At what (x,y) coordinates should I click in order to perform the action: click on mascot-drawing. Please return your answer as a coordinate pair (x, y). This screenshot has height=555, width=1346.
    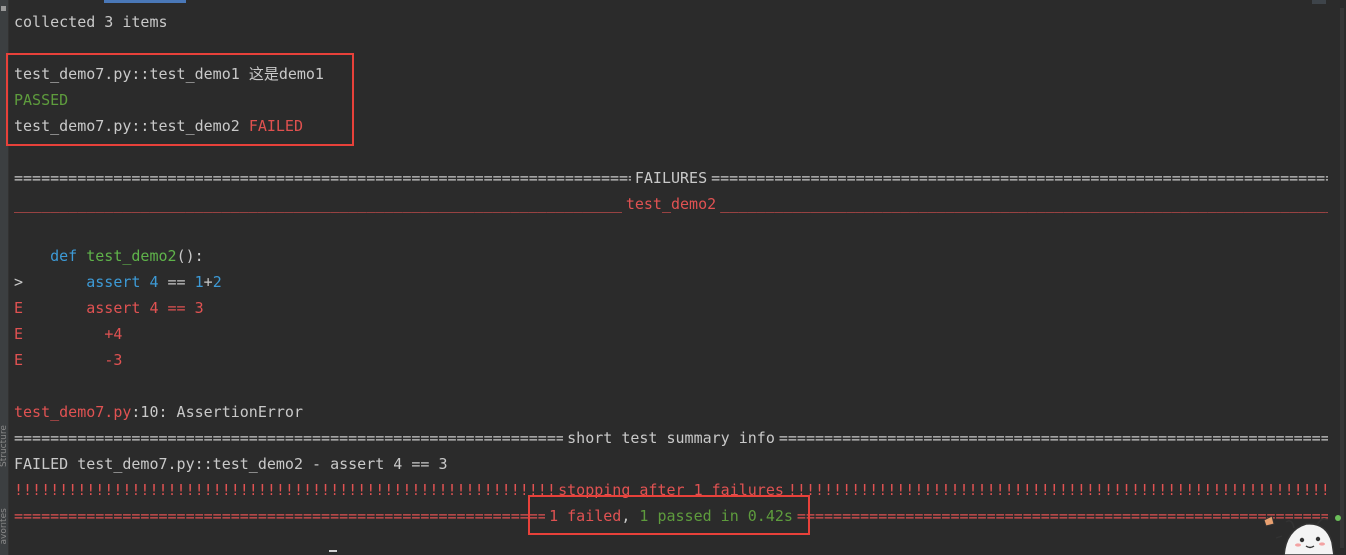
    Looking at the image, I should click on (1302, 535).